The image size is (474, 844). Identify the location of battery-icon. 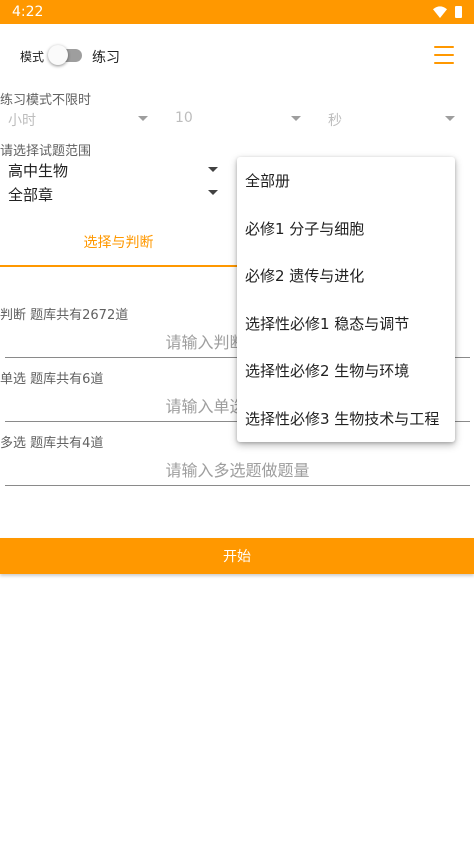
(458, 12).